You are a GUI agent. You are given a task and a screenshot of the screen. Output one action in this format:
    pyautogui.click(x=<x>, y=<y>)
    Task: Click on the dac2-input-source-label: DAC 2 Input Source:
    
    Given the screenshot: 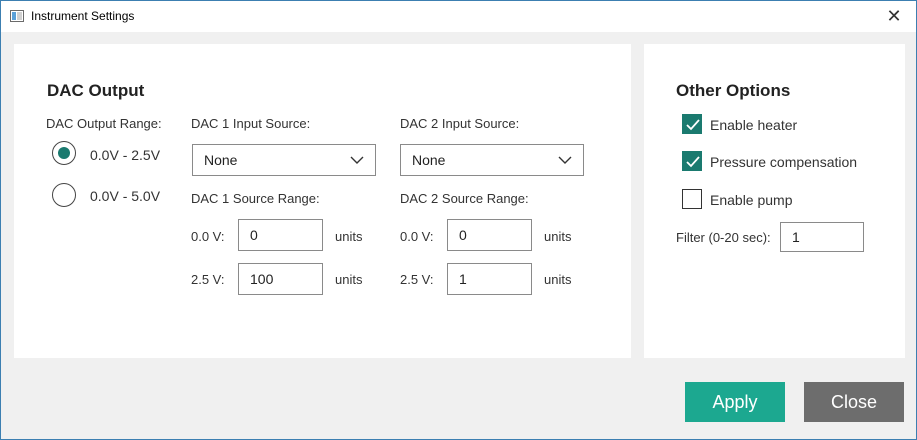 What is the action you would take?
    pyautogui.click(x=460, y=123)
    